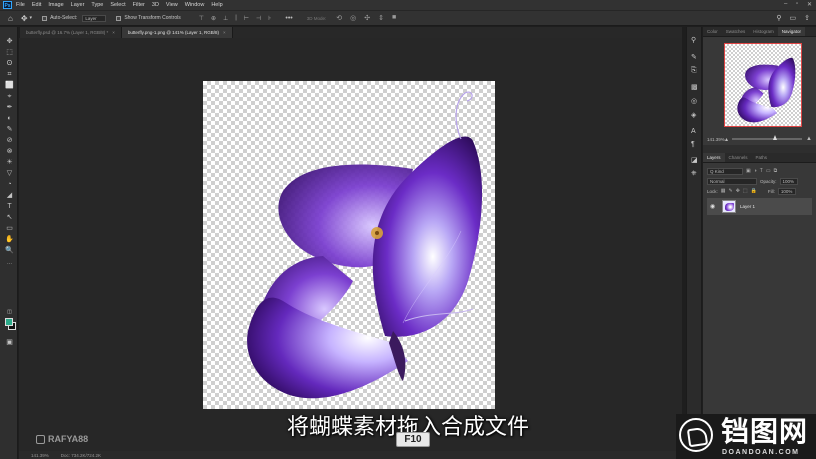  I want to click on navigator-thumbnail, so click(763, 85).